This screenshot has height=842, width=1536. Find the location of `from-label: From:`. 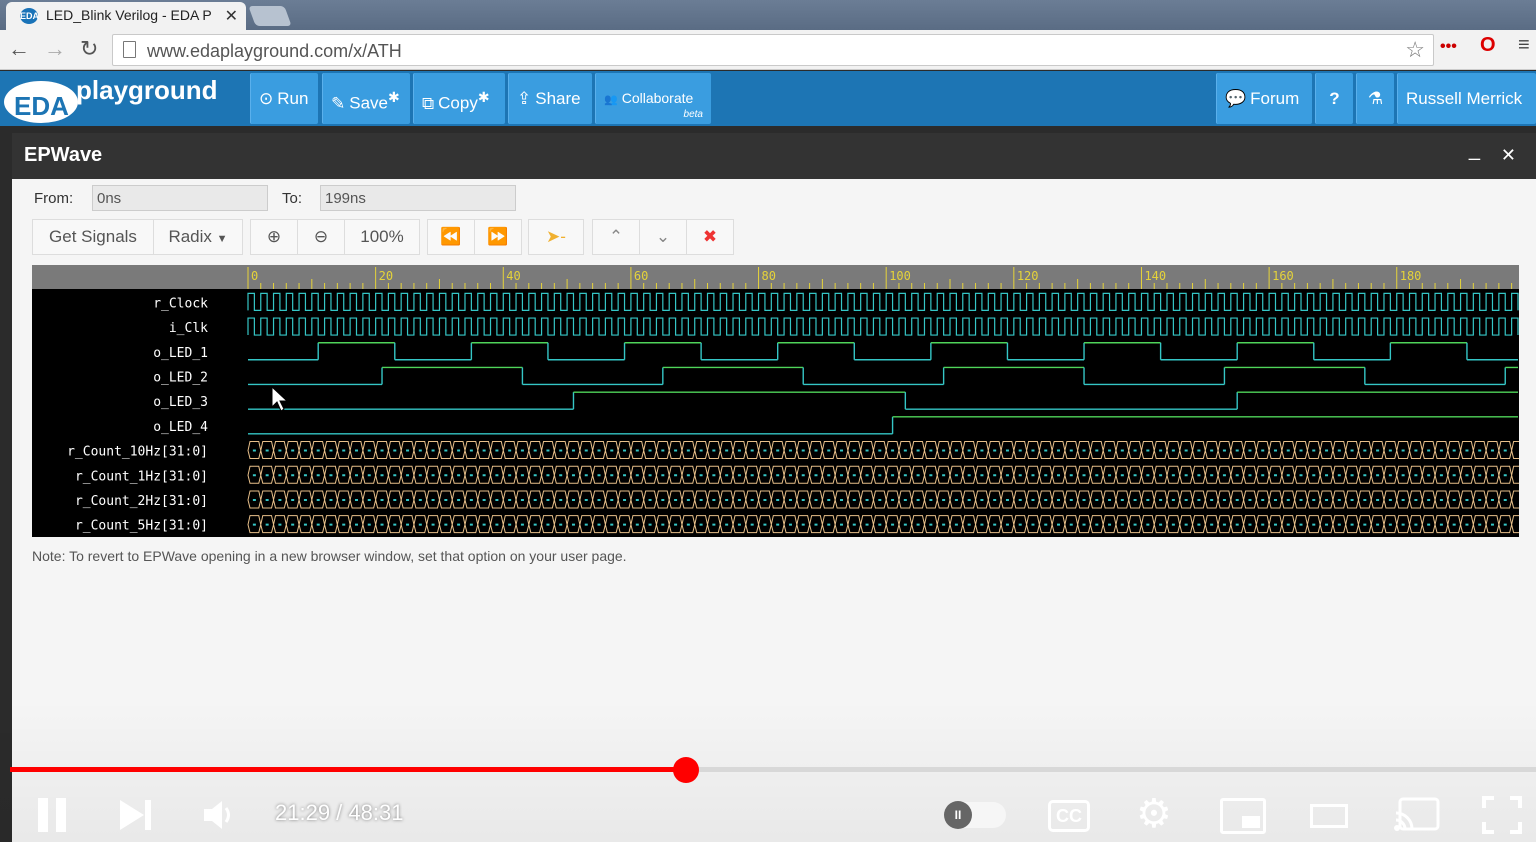

from-label: From: is located at coordinates (54, 198).